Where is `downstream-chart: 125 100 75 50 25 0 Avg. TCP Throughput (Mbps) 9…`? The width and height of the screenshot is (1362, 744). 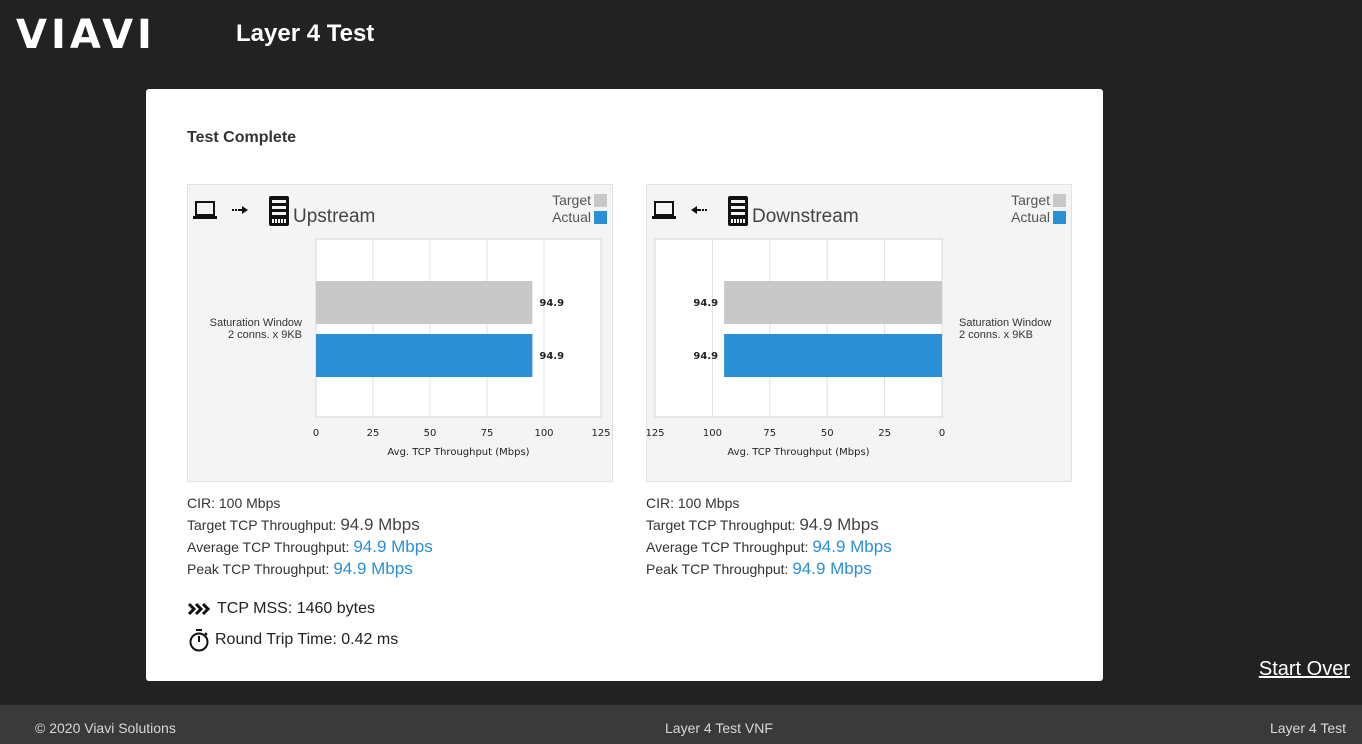
downstream-chart: 125 100 75 50 25 0 Avg. TCP Throughput (Mbps) 9… is located at coordinates (849, 348).